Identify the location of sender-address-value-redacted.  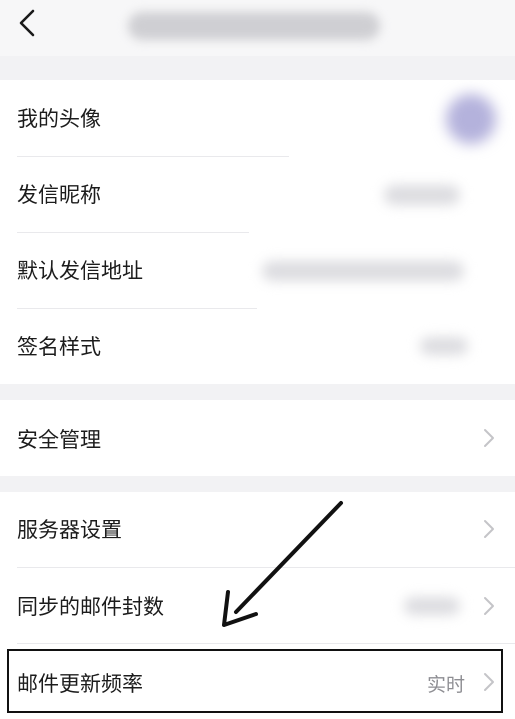
(363, 271).